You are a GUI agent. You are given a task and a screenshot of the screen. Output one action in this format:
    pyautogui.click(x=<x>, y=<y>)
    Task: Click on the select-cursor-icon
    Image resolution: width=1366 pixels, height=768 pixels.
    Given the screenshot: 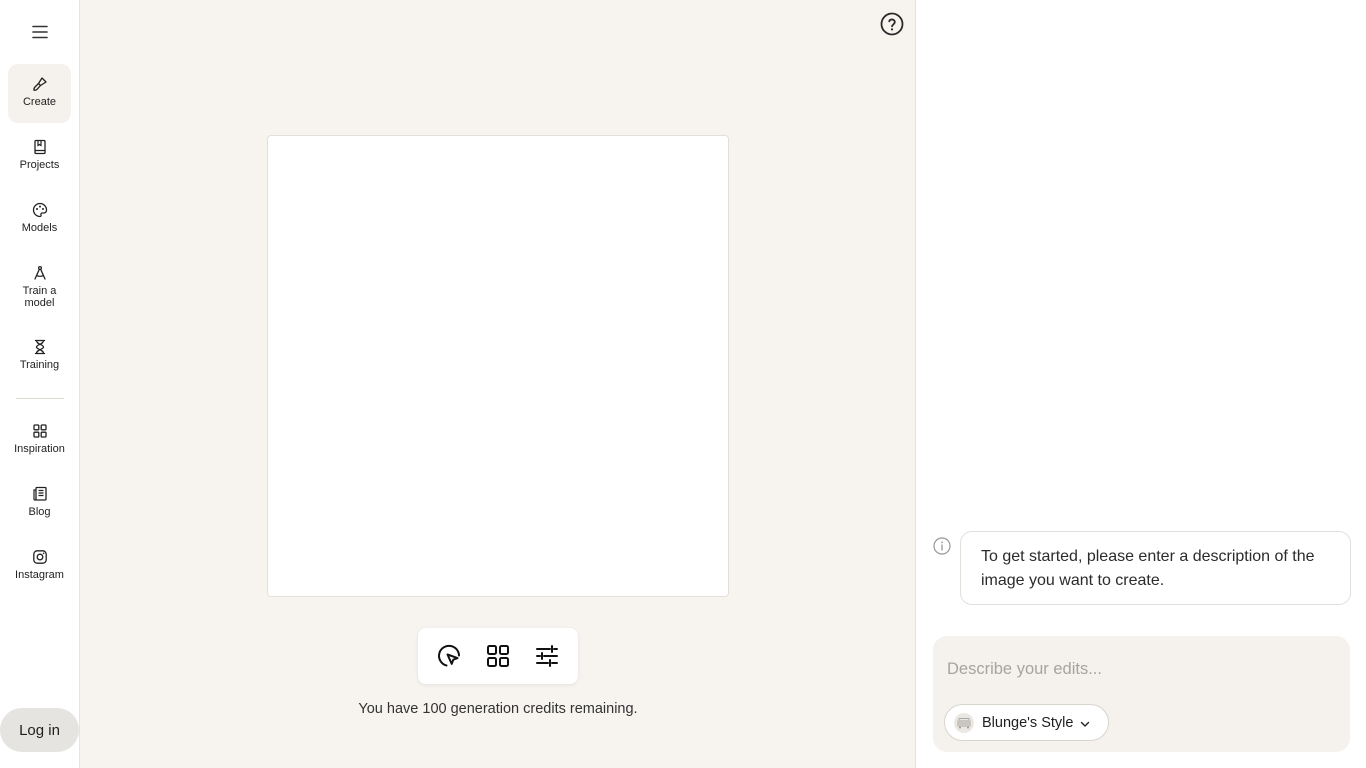 What is the action you would take?
    pyautogui.click(x=449, y=656)
    